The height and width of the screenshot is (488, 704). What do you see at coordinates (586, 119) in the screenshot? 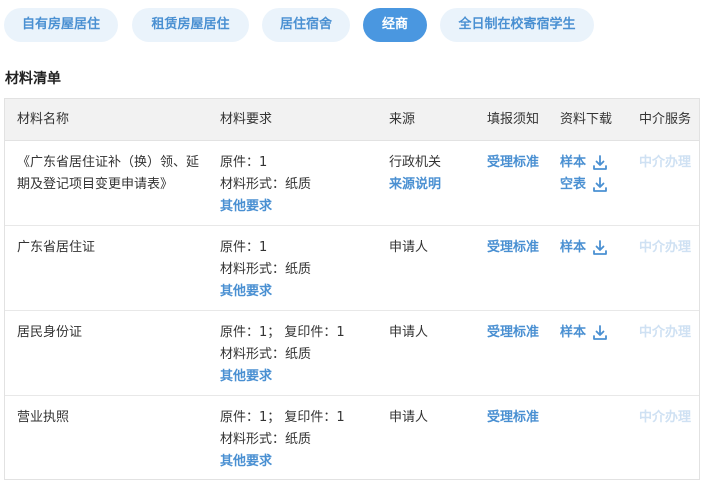
I see `header-downloads: 资料下载` at bounding box center [586, 119].